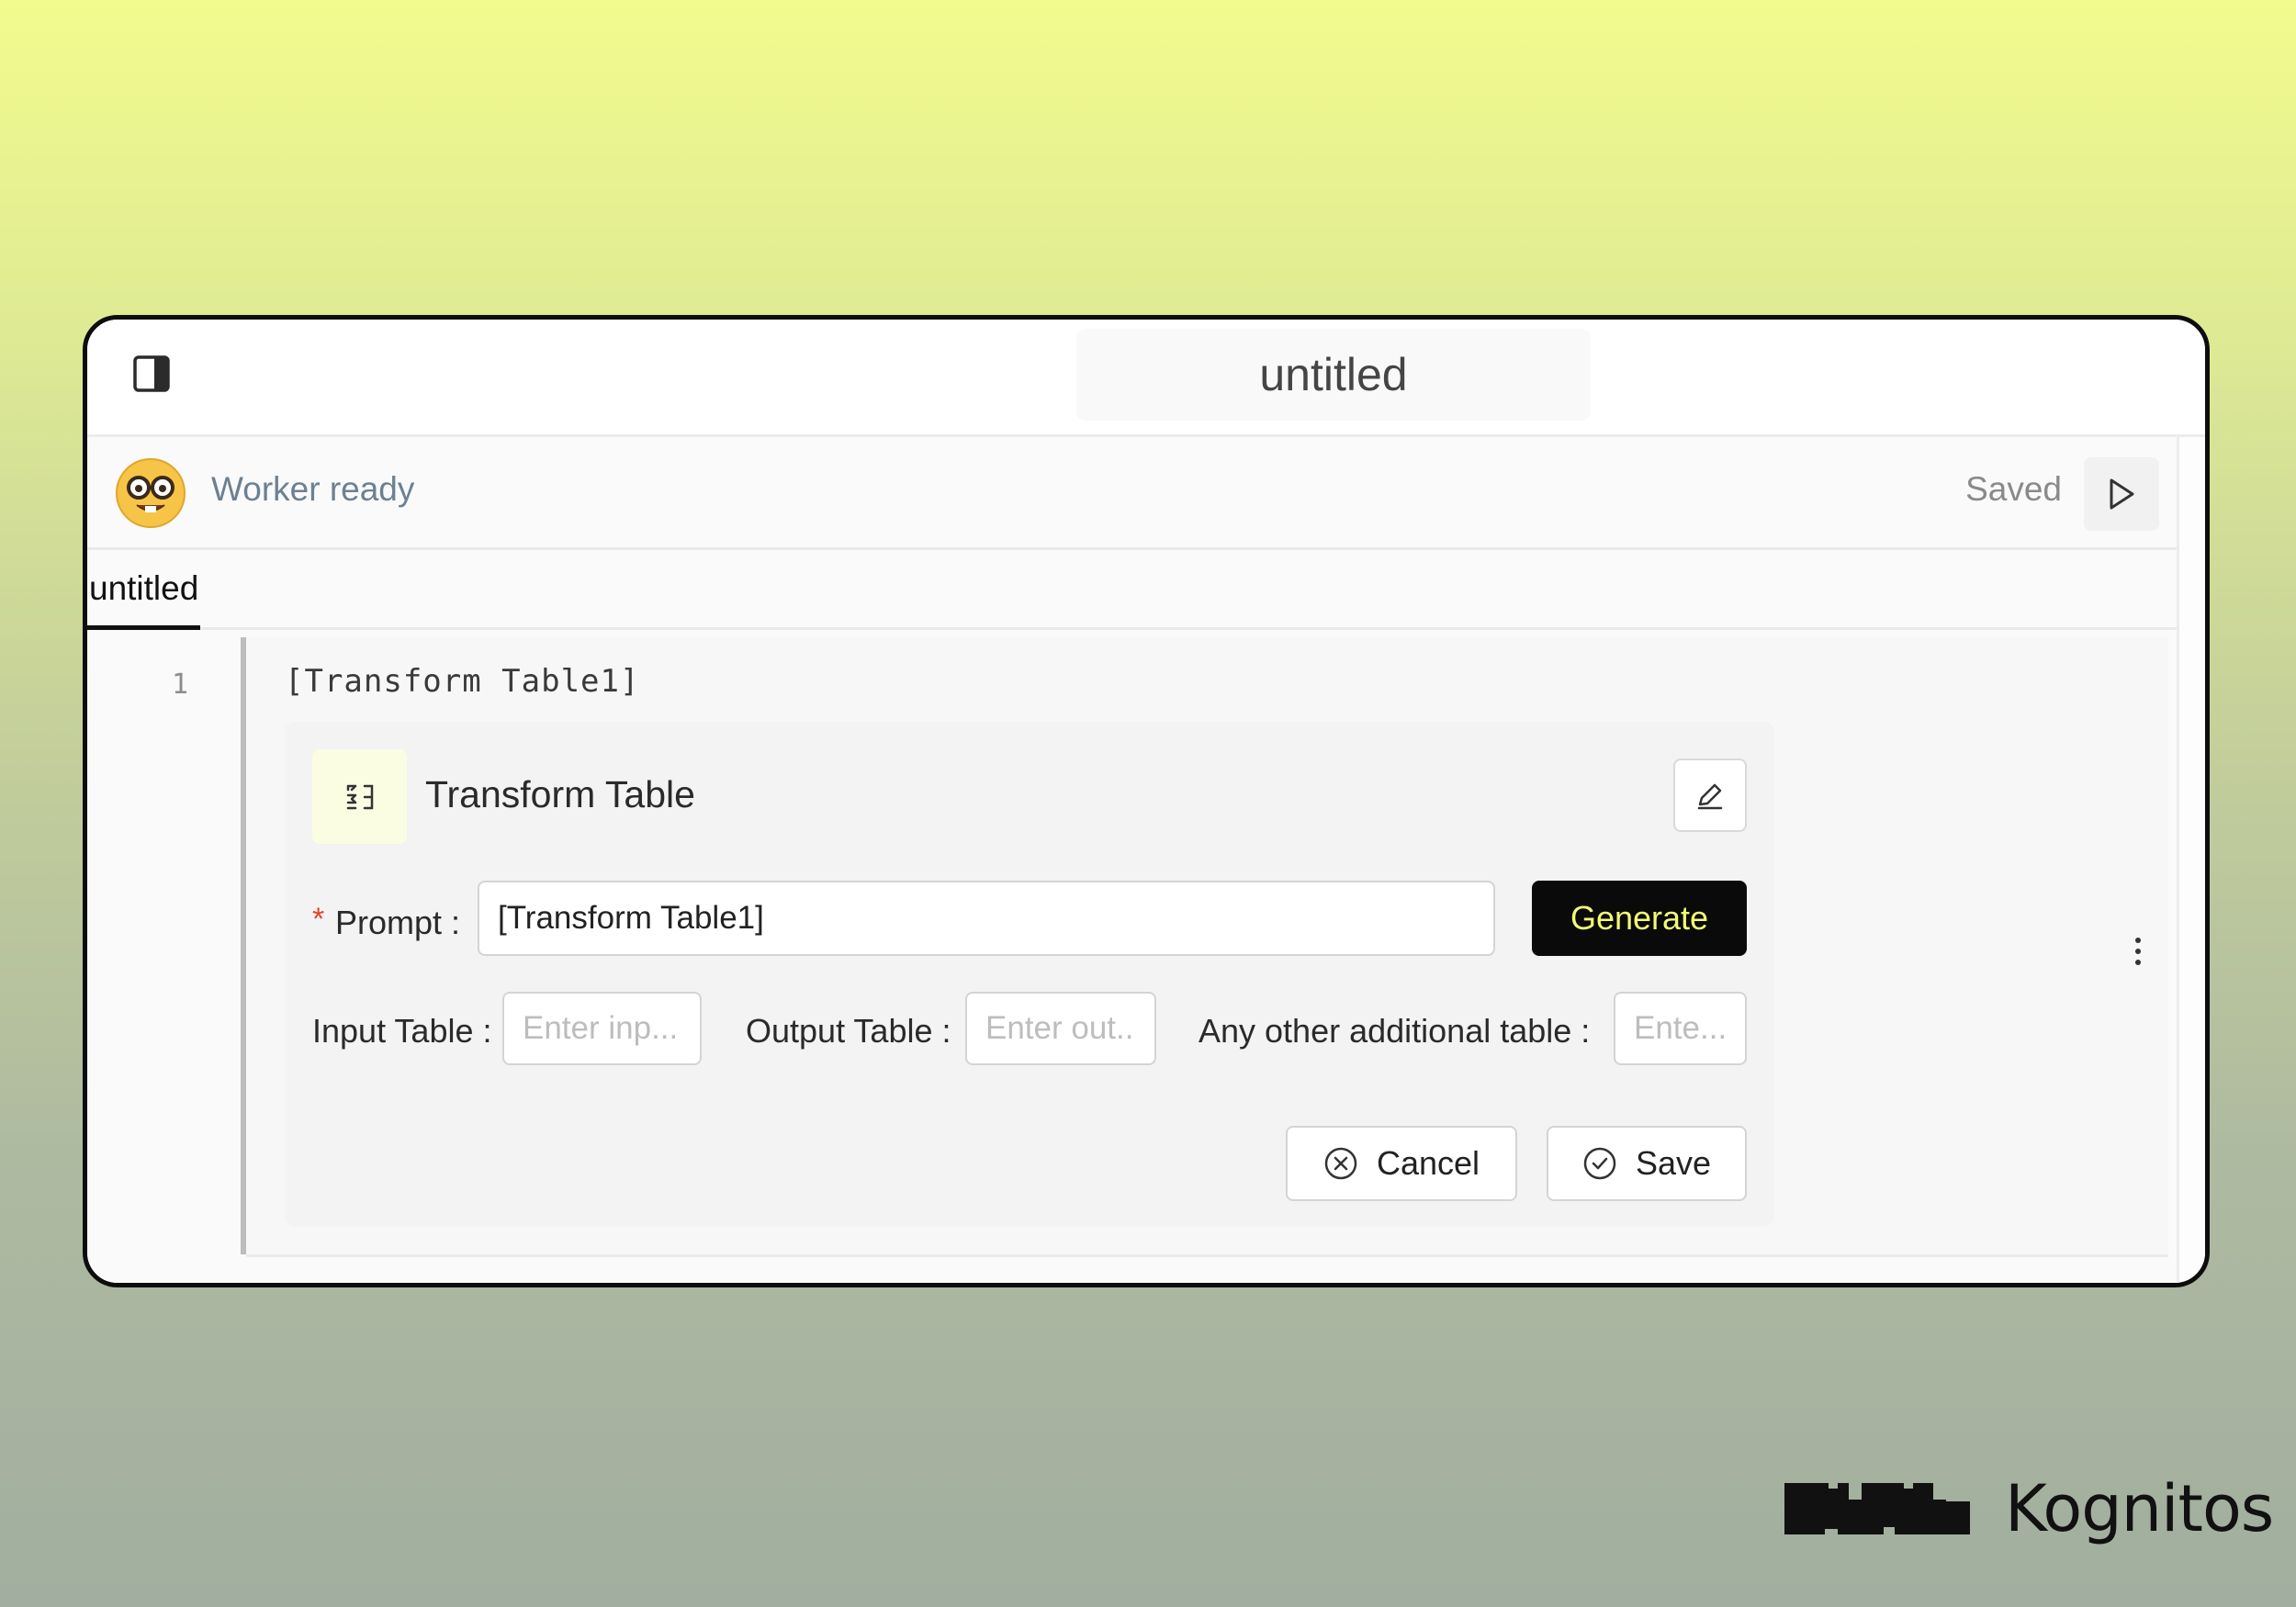  I want to click on top-bar: untitled, so click(1146, 378).